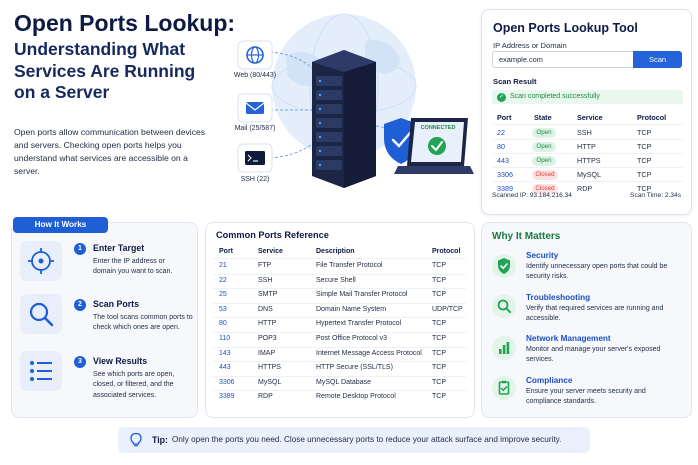 The width and height of the screenshot is (698, 465). I want to click on tool-title: Open Ports Lookup Tool, so click(565, 28).